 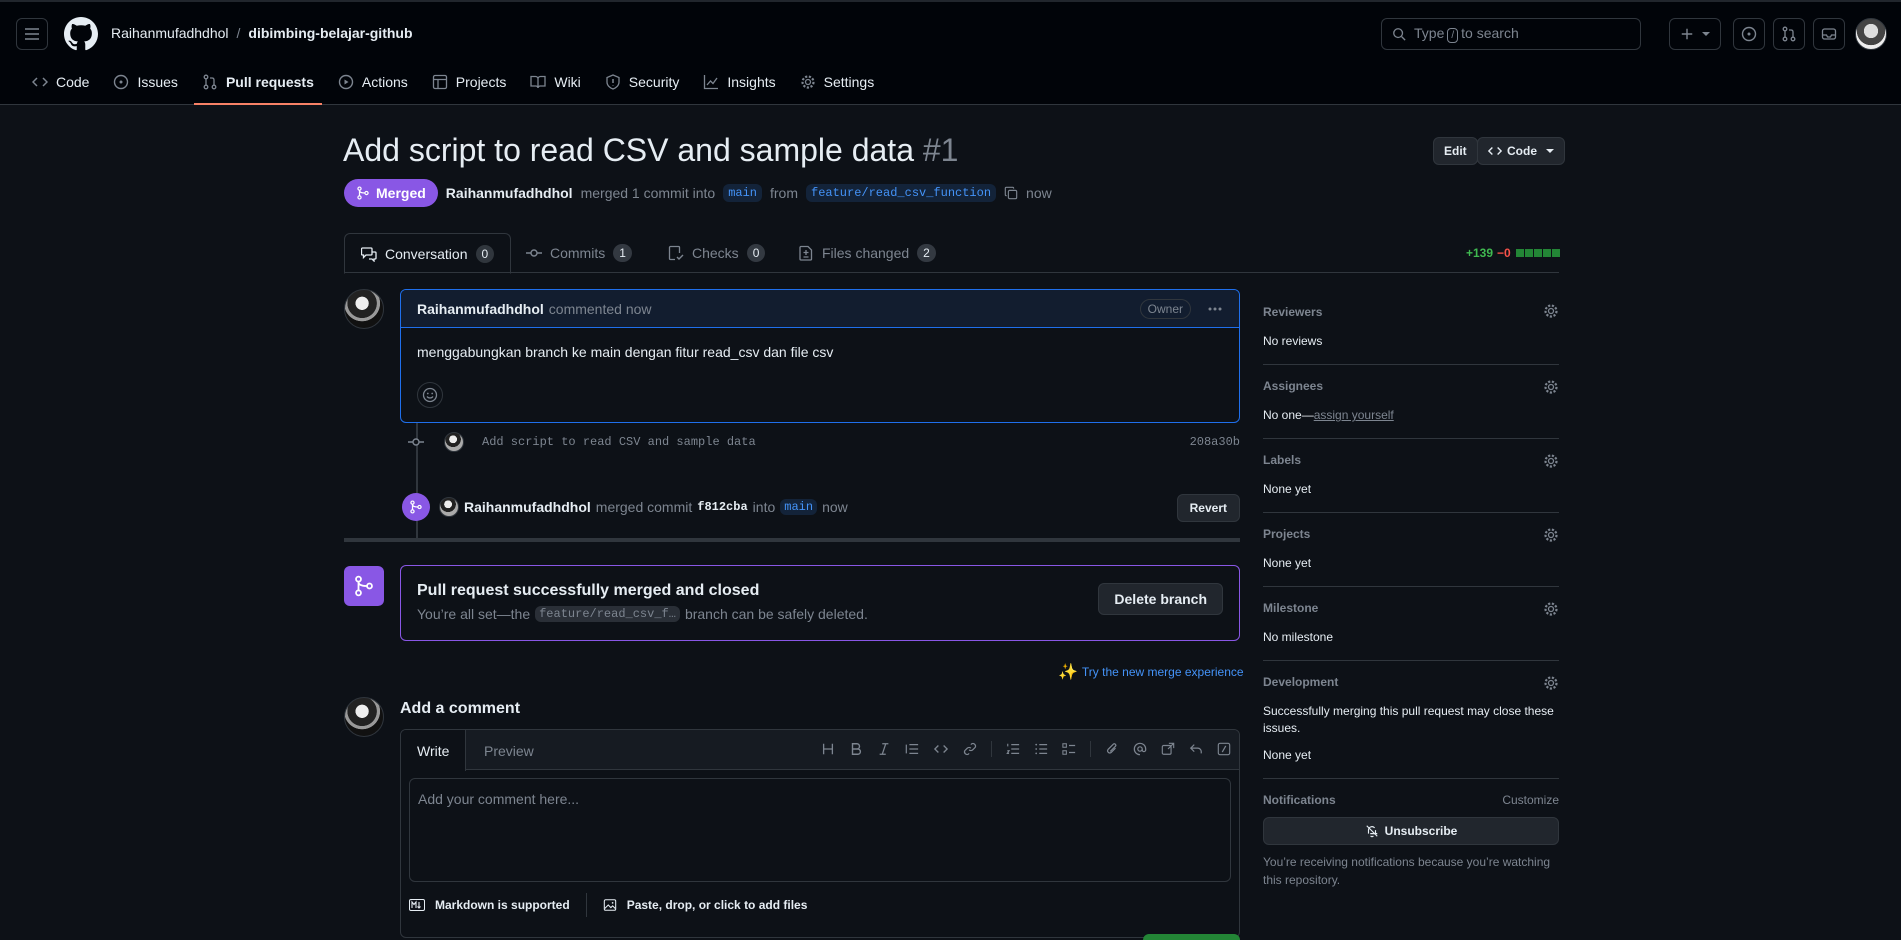 What do you see at coordinates (555, 82) in the screenshot?
I see `repo-nav-wiki: Wiki` at bounding box center [555, 82].